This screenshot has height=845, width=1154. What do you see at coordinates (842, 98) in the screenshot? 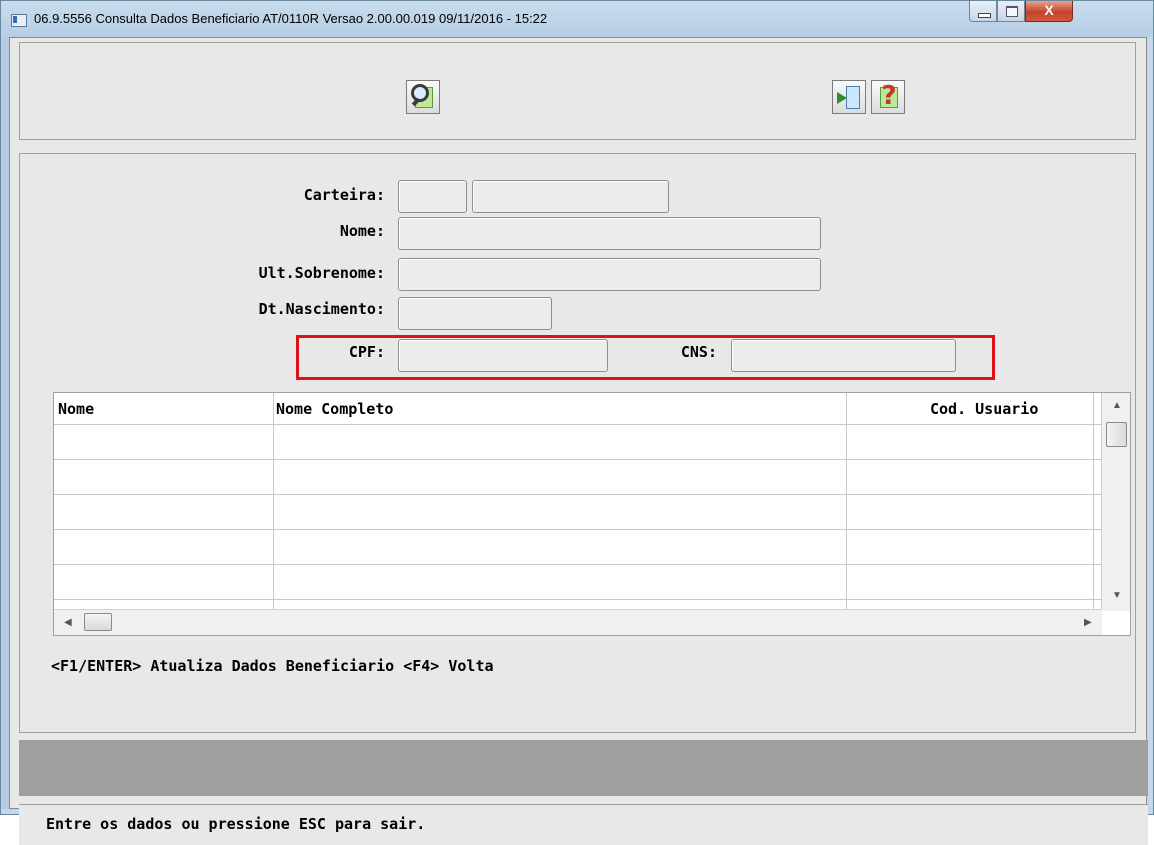
I see `exit-arrow-icon` at bounding box center [842, 98].